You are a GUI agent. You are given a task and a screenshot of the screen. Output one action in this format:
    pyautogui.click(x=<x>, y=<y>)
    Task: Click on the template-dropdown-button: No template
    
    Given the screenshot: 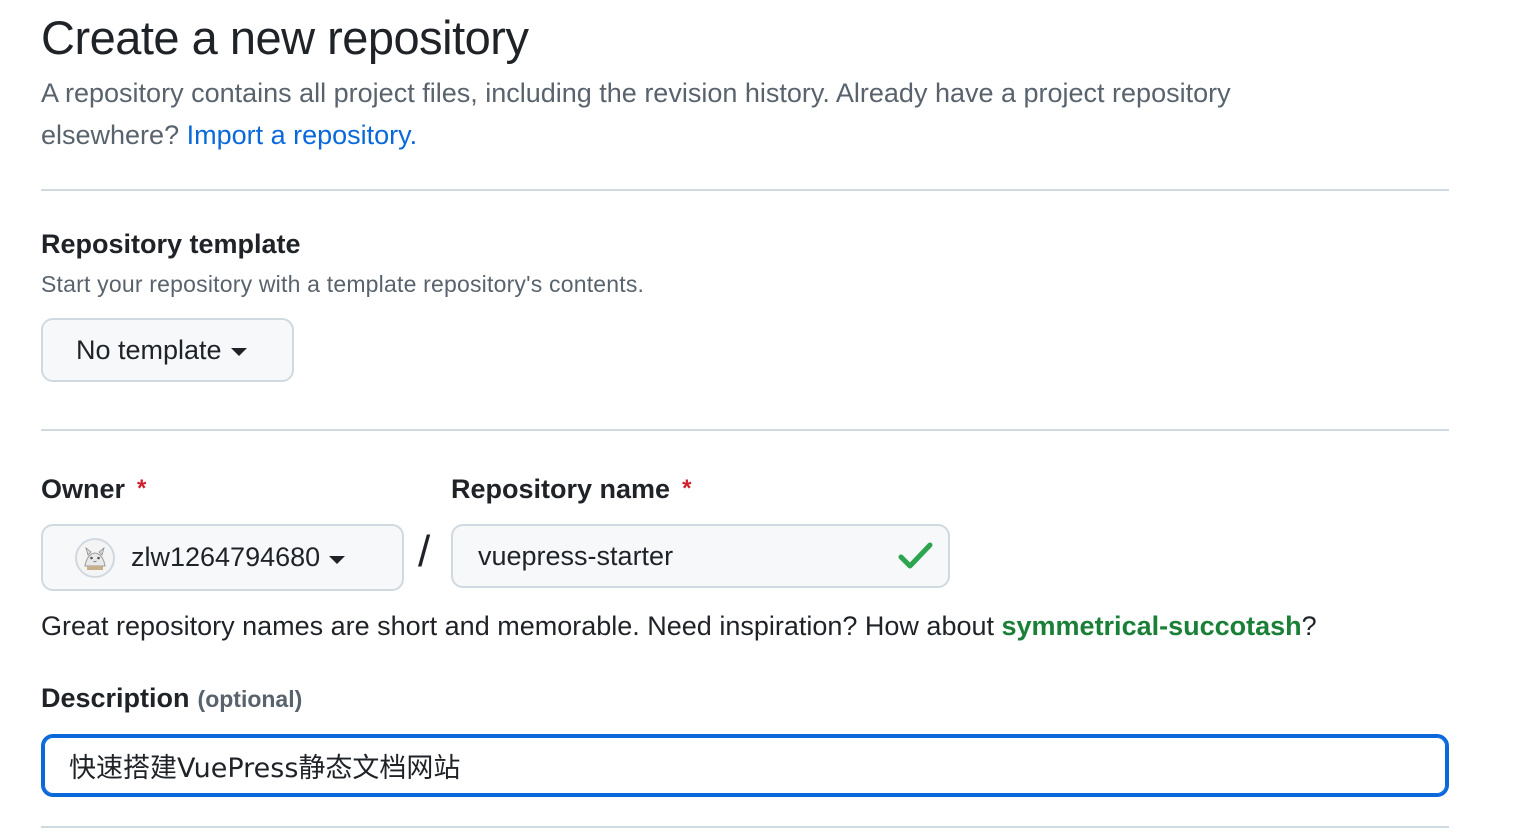 What is the action you would take?
    pyautogui.click(x=167, y=350)
    